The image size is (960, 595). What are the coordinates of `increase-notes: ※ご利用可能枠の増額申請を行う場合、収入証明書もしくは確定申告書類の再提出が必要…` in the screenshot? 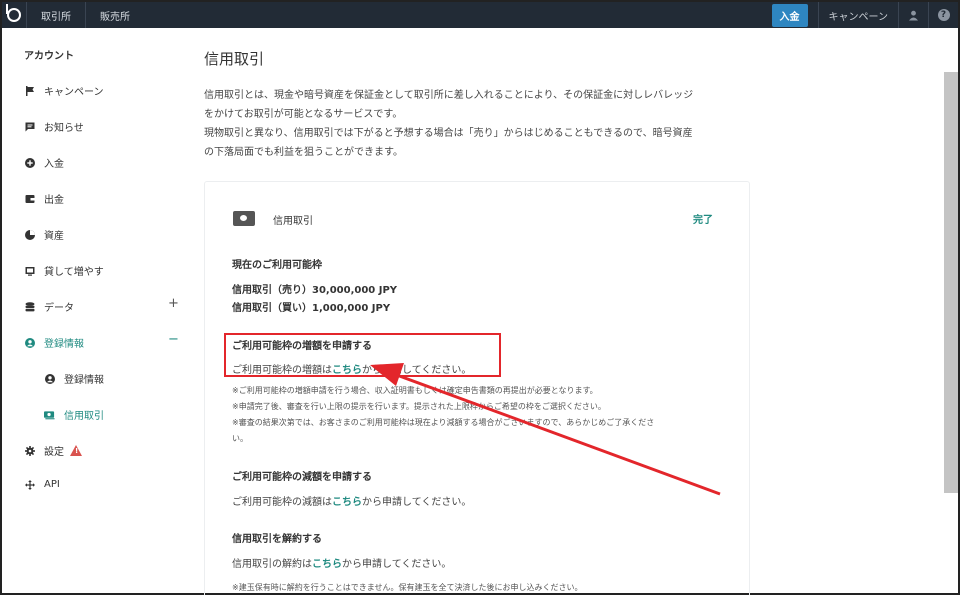 It's located at (477, 415).